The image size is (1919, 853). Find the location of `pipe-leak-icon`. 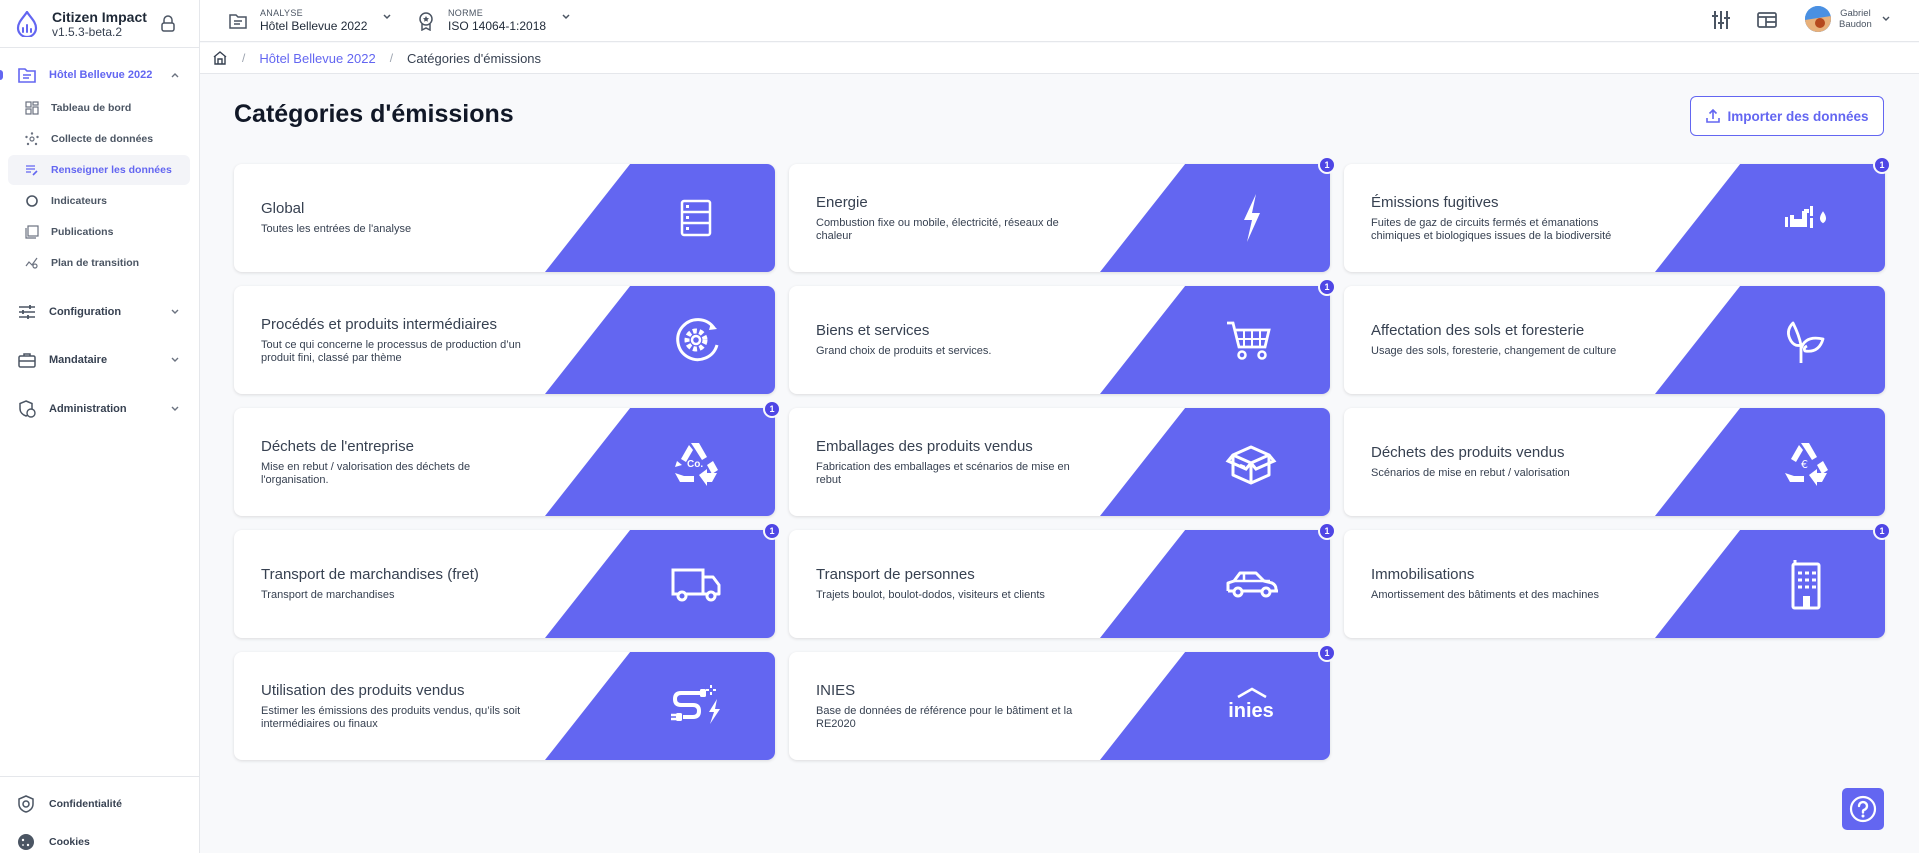

pipe-leak-icon is located at coordinates (1806, 218).